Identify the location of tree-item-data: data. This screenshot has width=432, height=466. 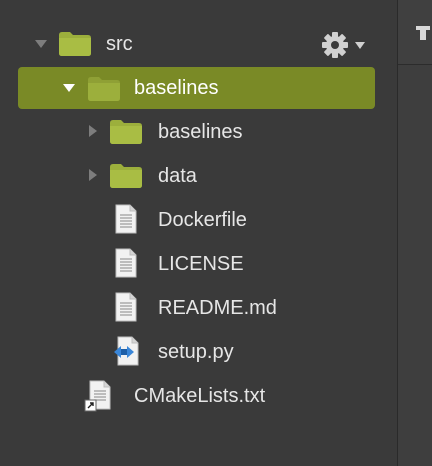
(198, 176).